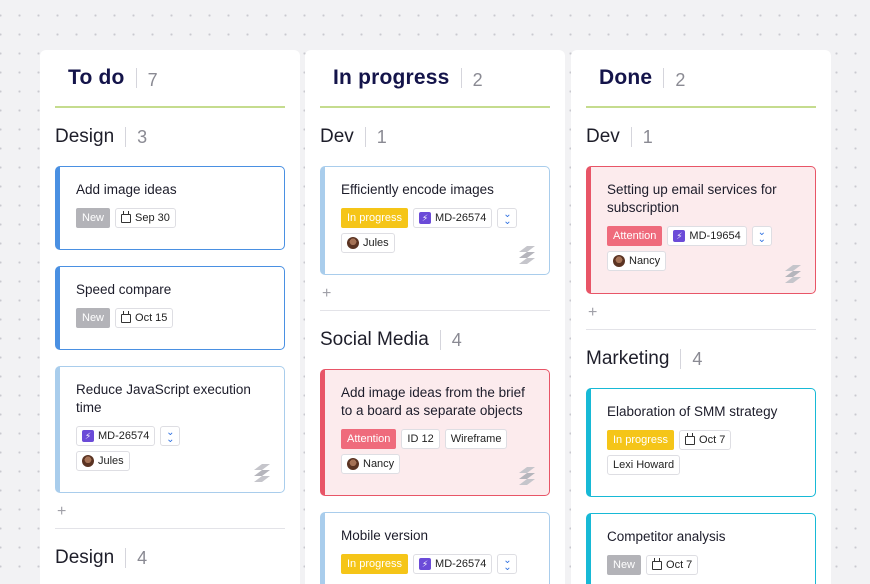 This screenshot has width=870, height=584. I want to click on assignee-name: Lexi Howard, so click(644, 465).